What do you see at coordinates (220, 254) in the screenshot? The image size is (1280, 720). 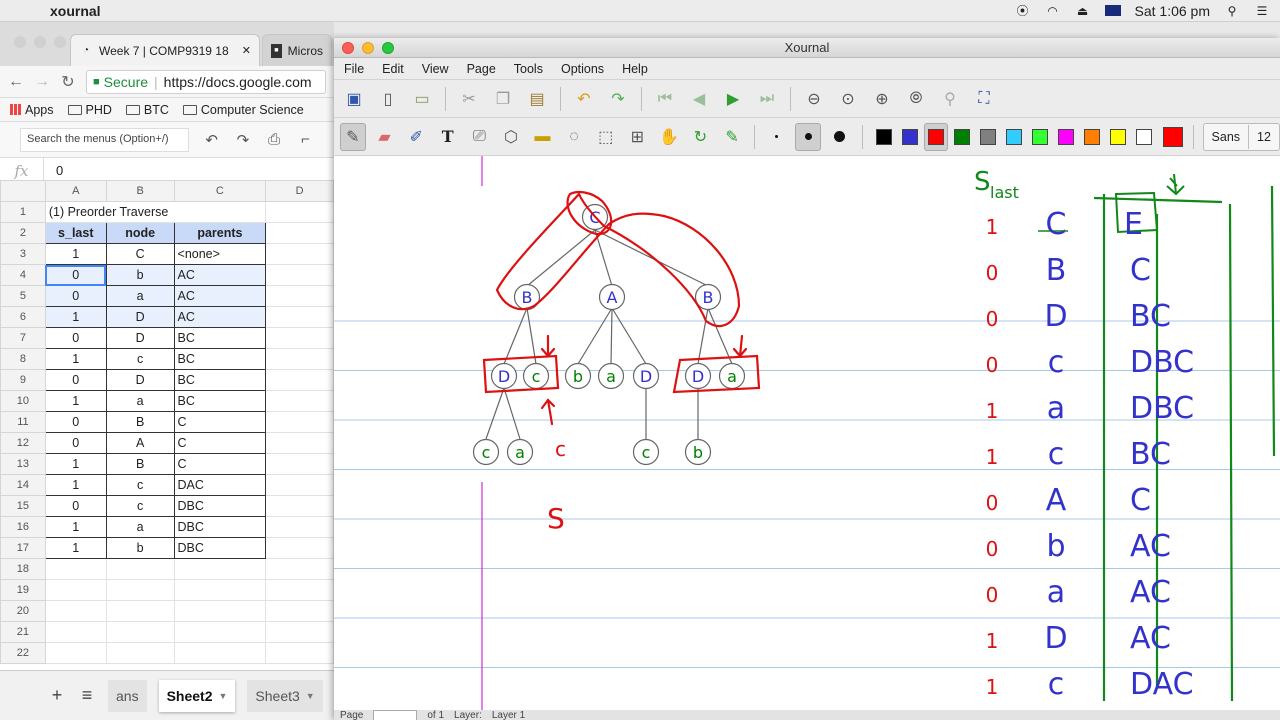 I see `cell: <none>` at bounding box center [220, 254].